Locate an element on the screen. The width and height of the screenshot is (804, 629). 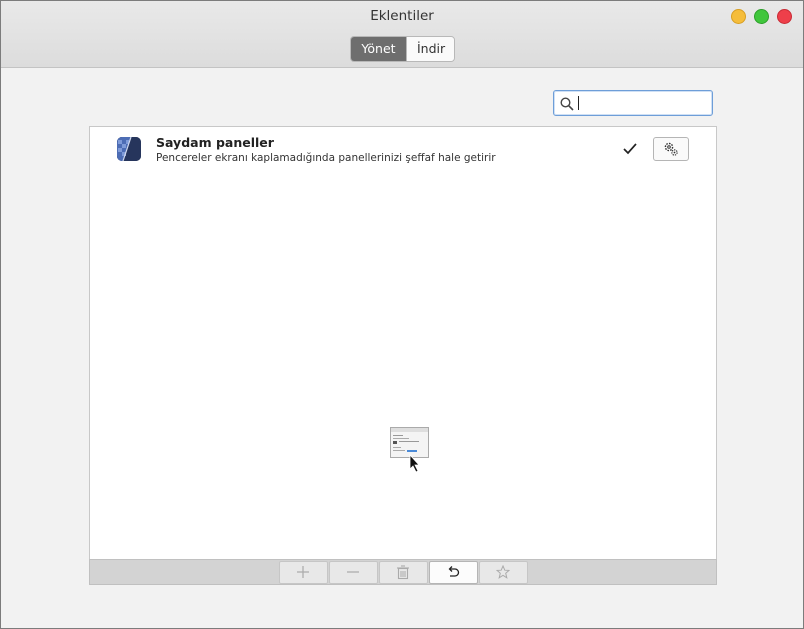
remove-button is located at coordinates (353, 572).